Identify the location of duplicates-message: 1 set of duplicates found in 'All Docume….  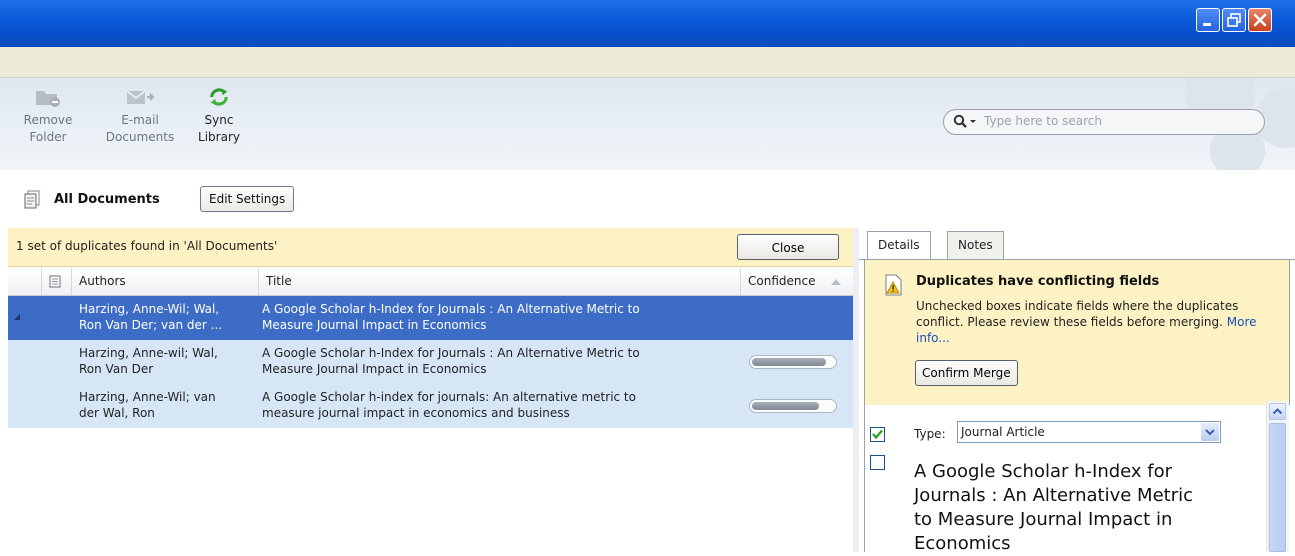
(147, 246).